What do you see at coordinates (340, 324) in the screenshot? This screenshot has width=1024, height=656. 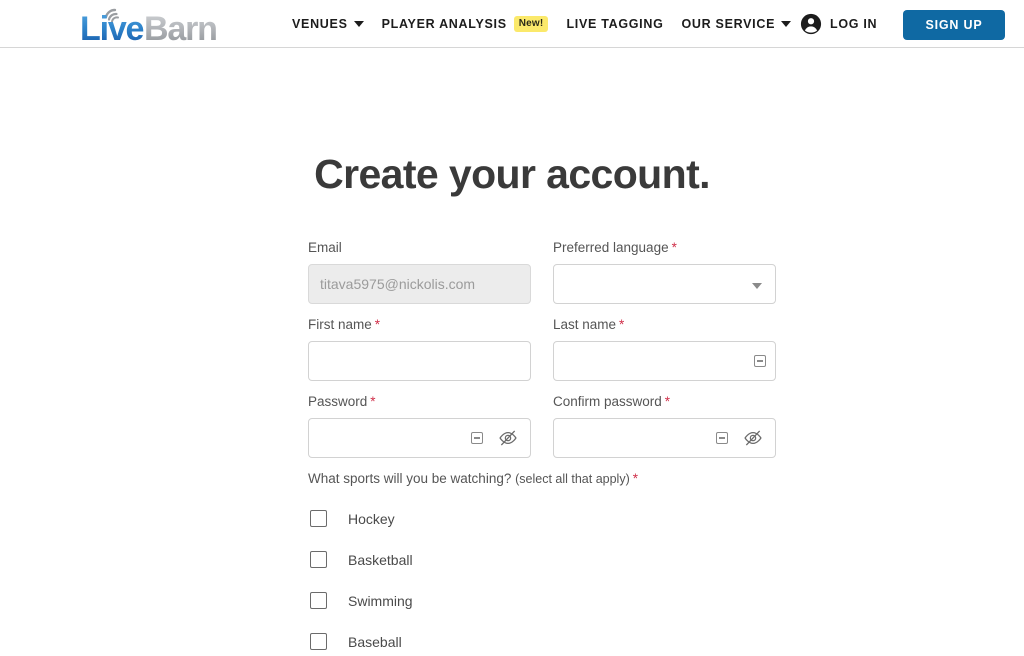 I see `first-name-label-text: First name` at bounding box center [340, 324].